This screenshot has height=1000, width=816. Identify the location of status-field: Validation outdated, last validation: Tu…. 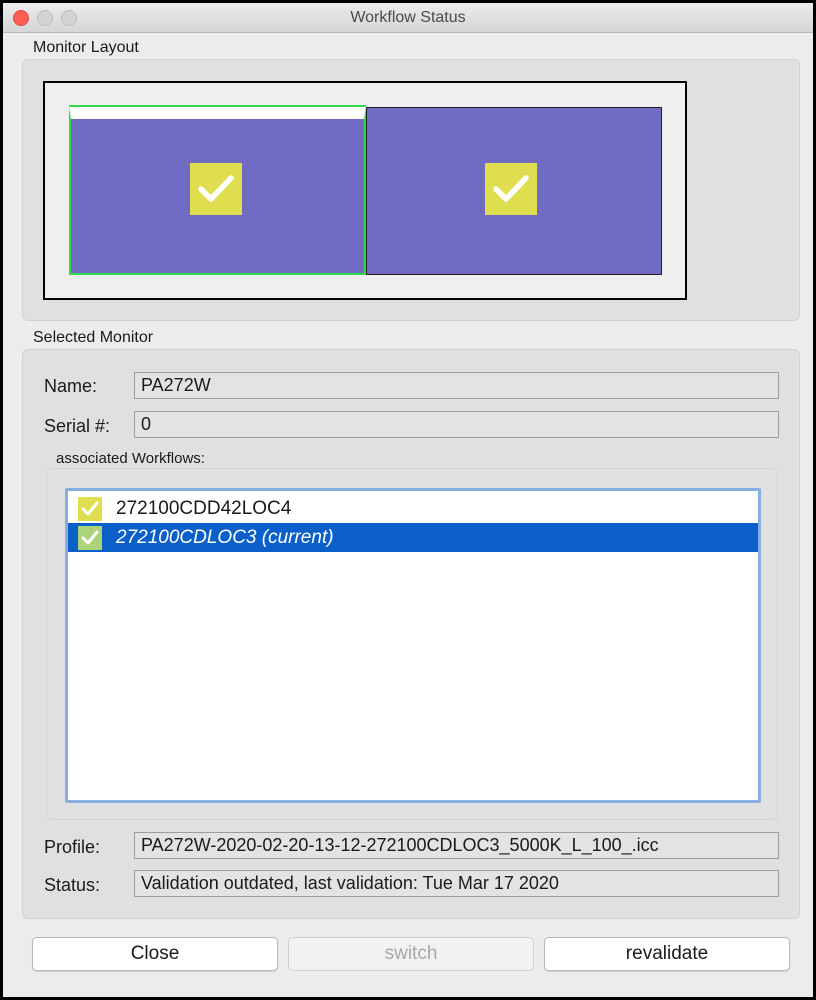
(456, 883).